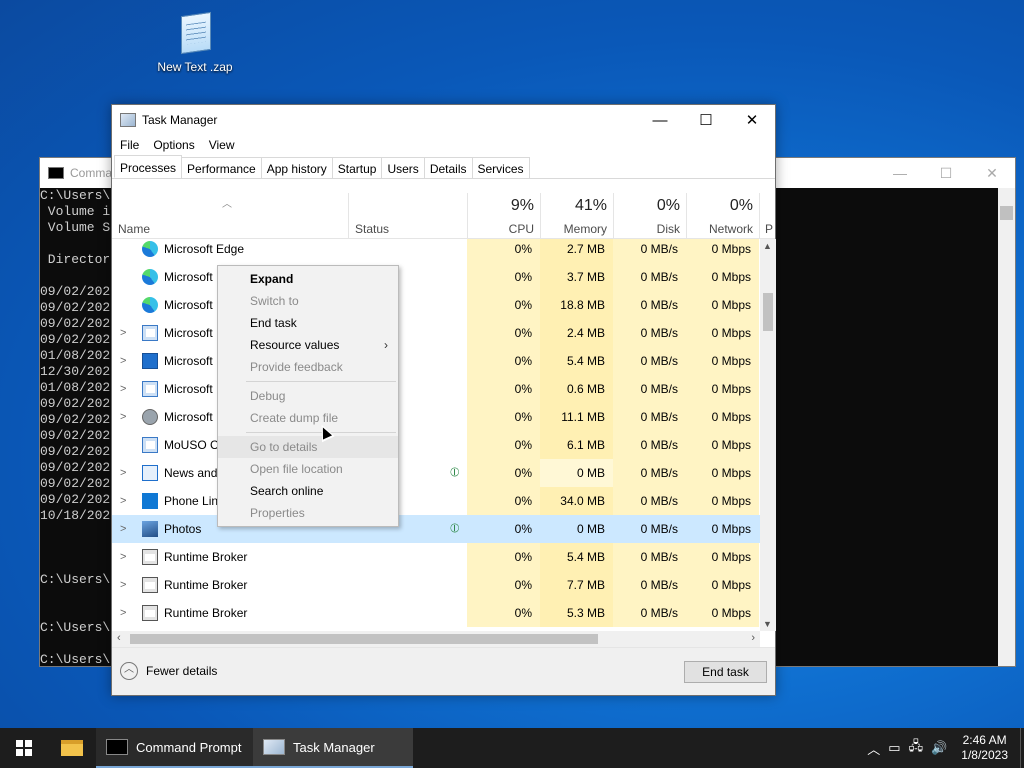 The image size is (1024, 768). What do you see at coordinates (576, 251) in the screenshot?
I see `memory-cell: 2.7 MB` at bounding box center [576, 251].